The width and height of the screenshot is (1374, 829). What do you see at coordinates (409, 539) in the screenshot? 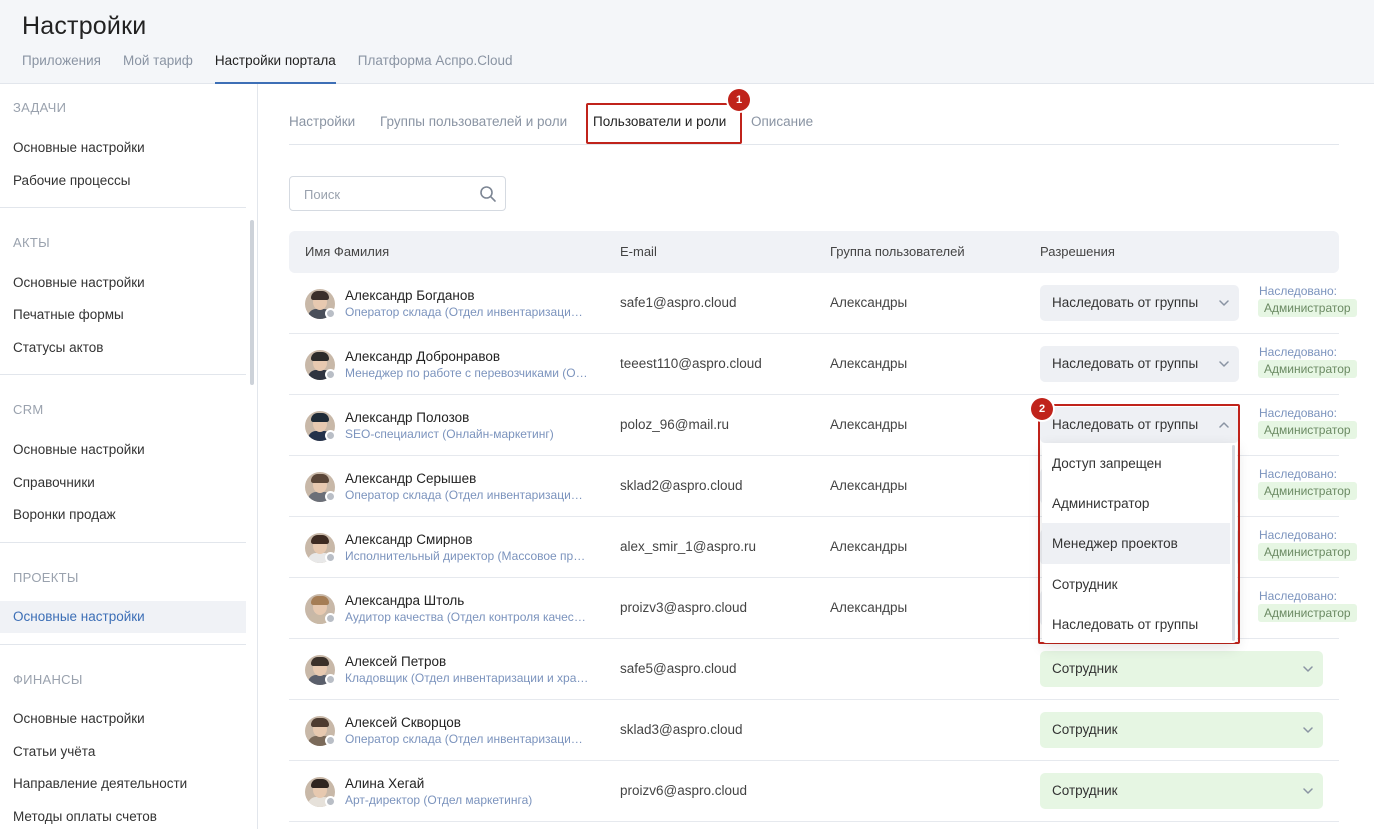
I see `user-name: Александр Смирнов` at bounding box center [409, 539].